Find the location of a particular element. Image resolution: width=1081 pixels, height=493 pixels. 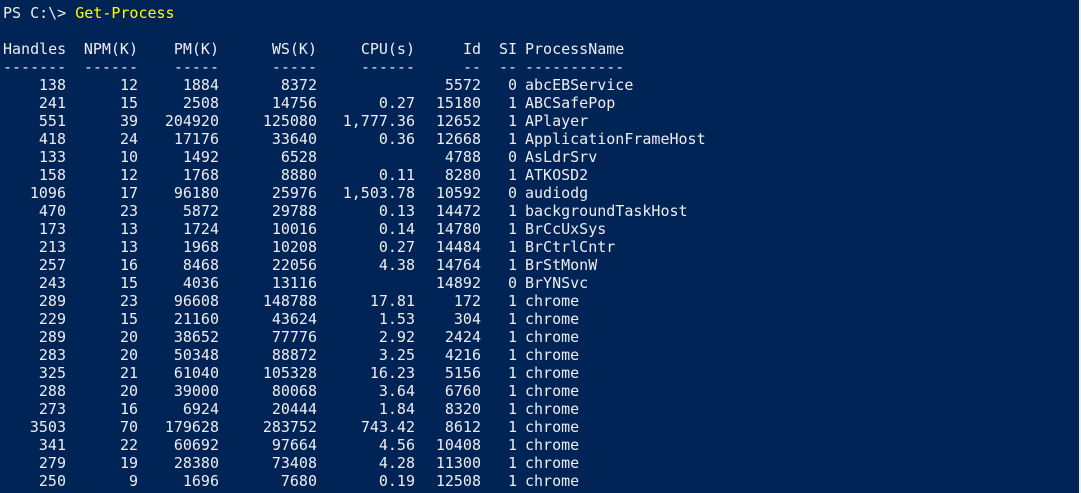

header-process-name: ProcessName is located at coordinates (575, 49).